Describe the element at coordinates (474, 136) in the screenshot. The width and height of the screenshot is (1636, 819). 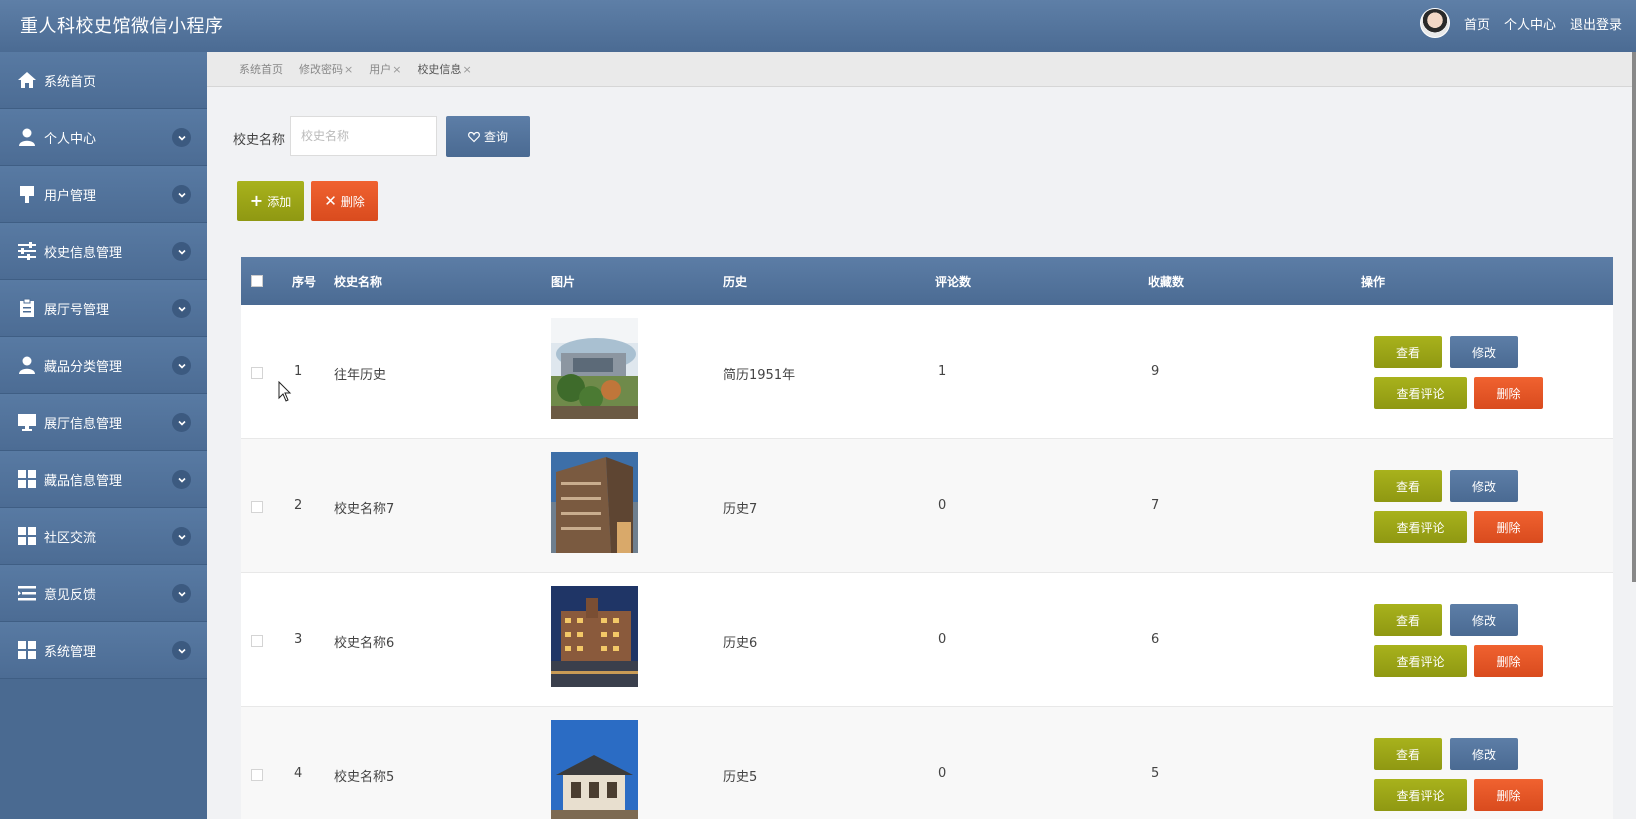
I see `heart-icon` at that location.